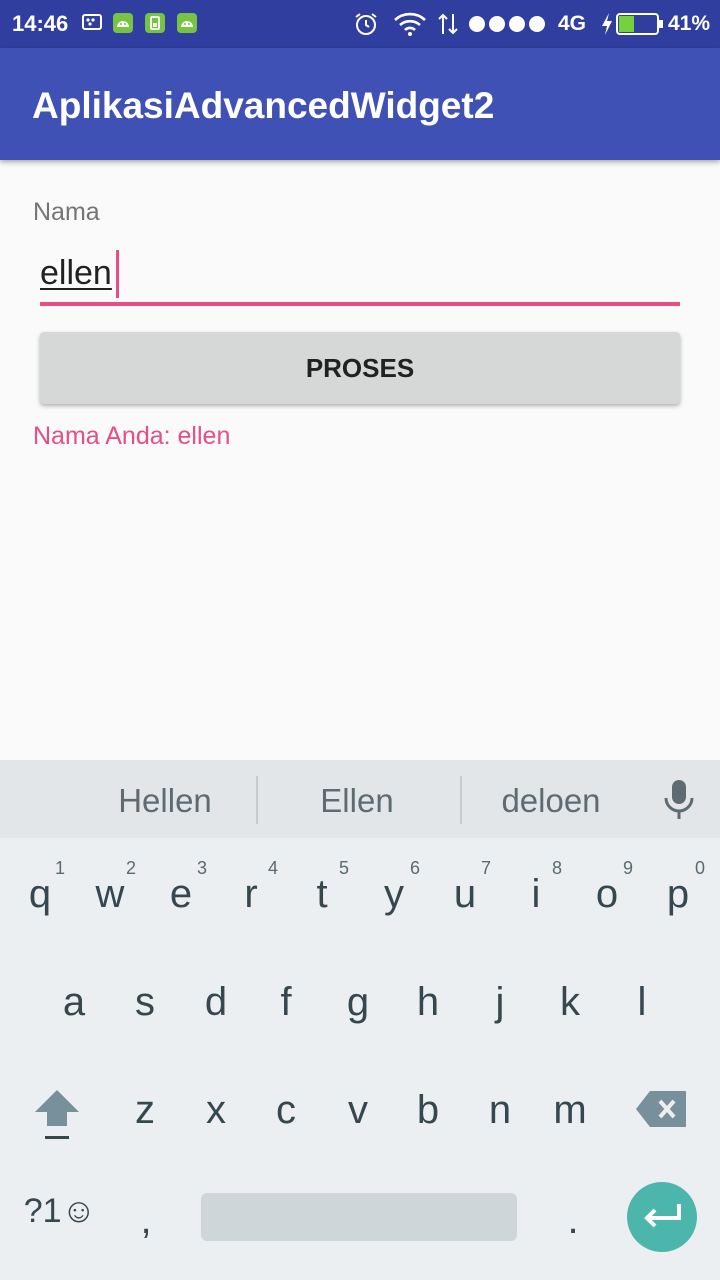 The width and height of the screenshot is (720, 1280). I want to click on key-hint-7: 7, so click(485, 868).